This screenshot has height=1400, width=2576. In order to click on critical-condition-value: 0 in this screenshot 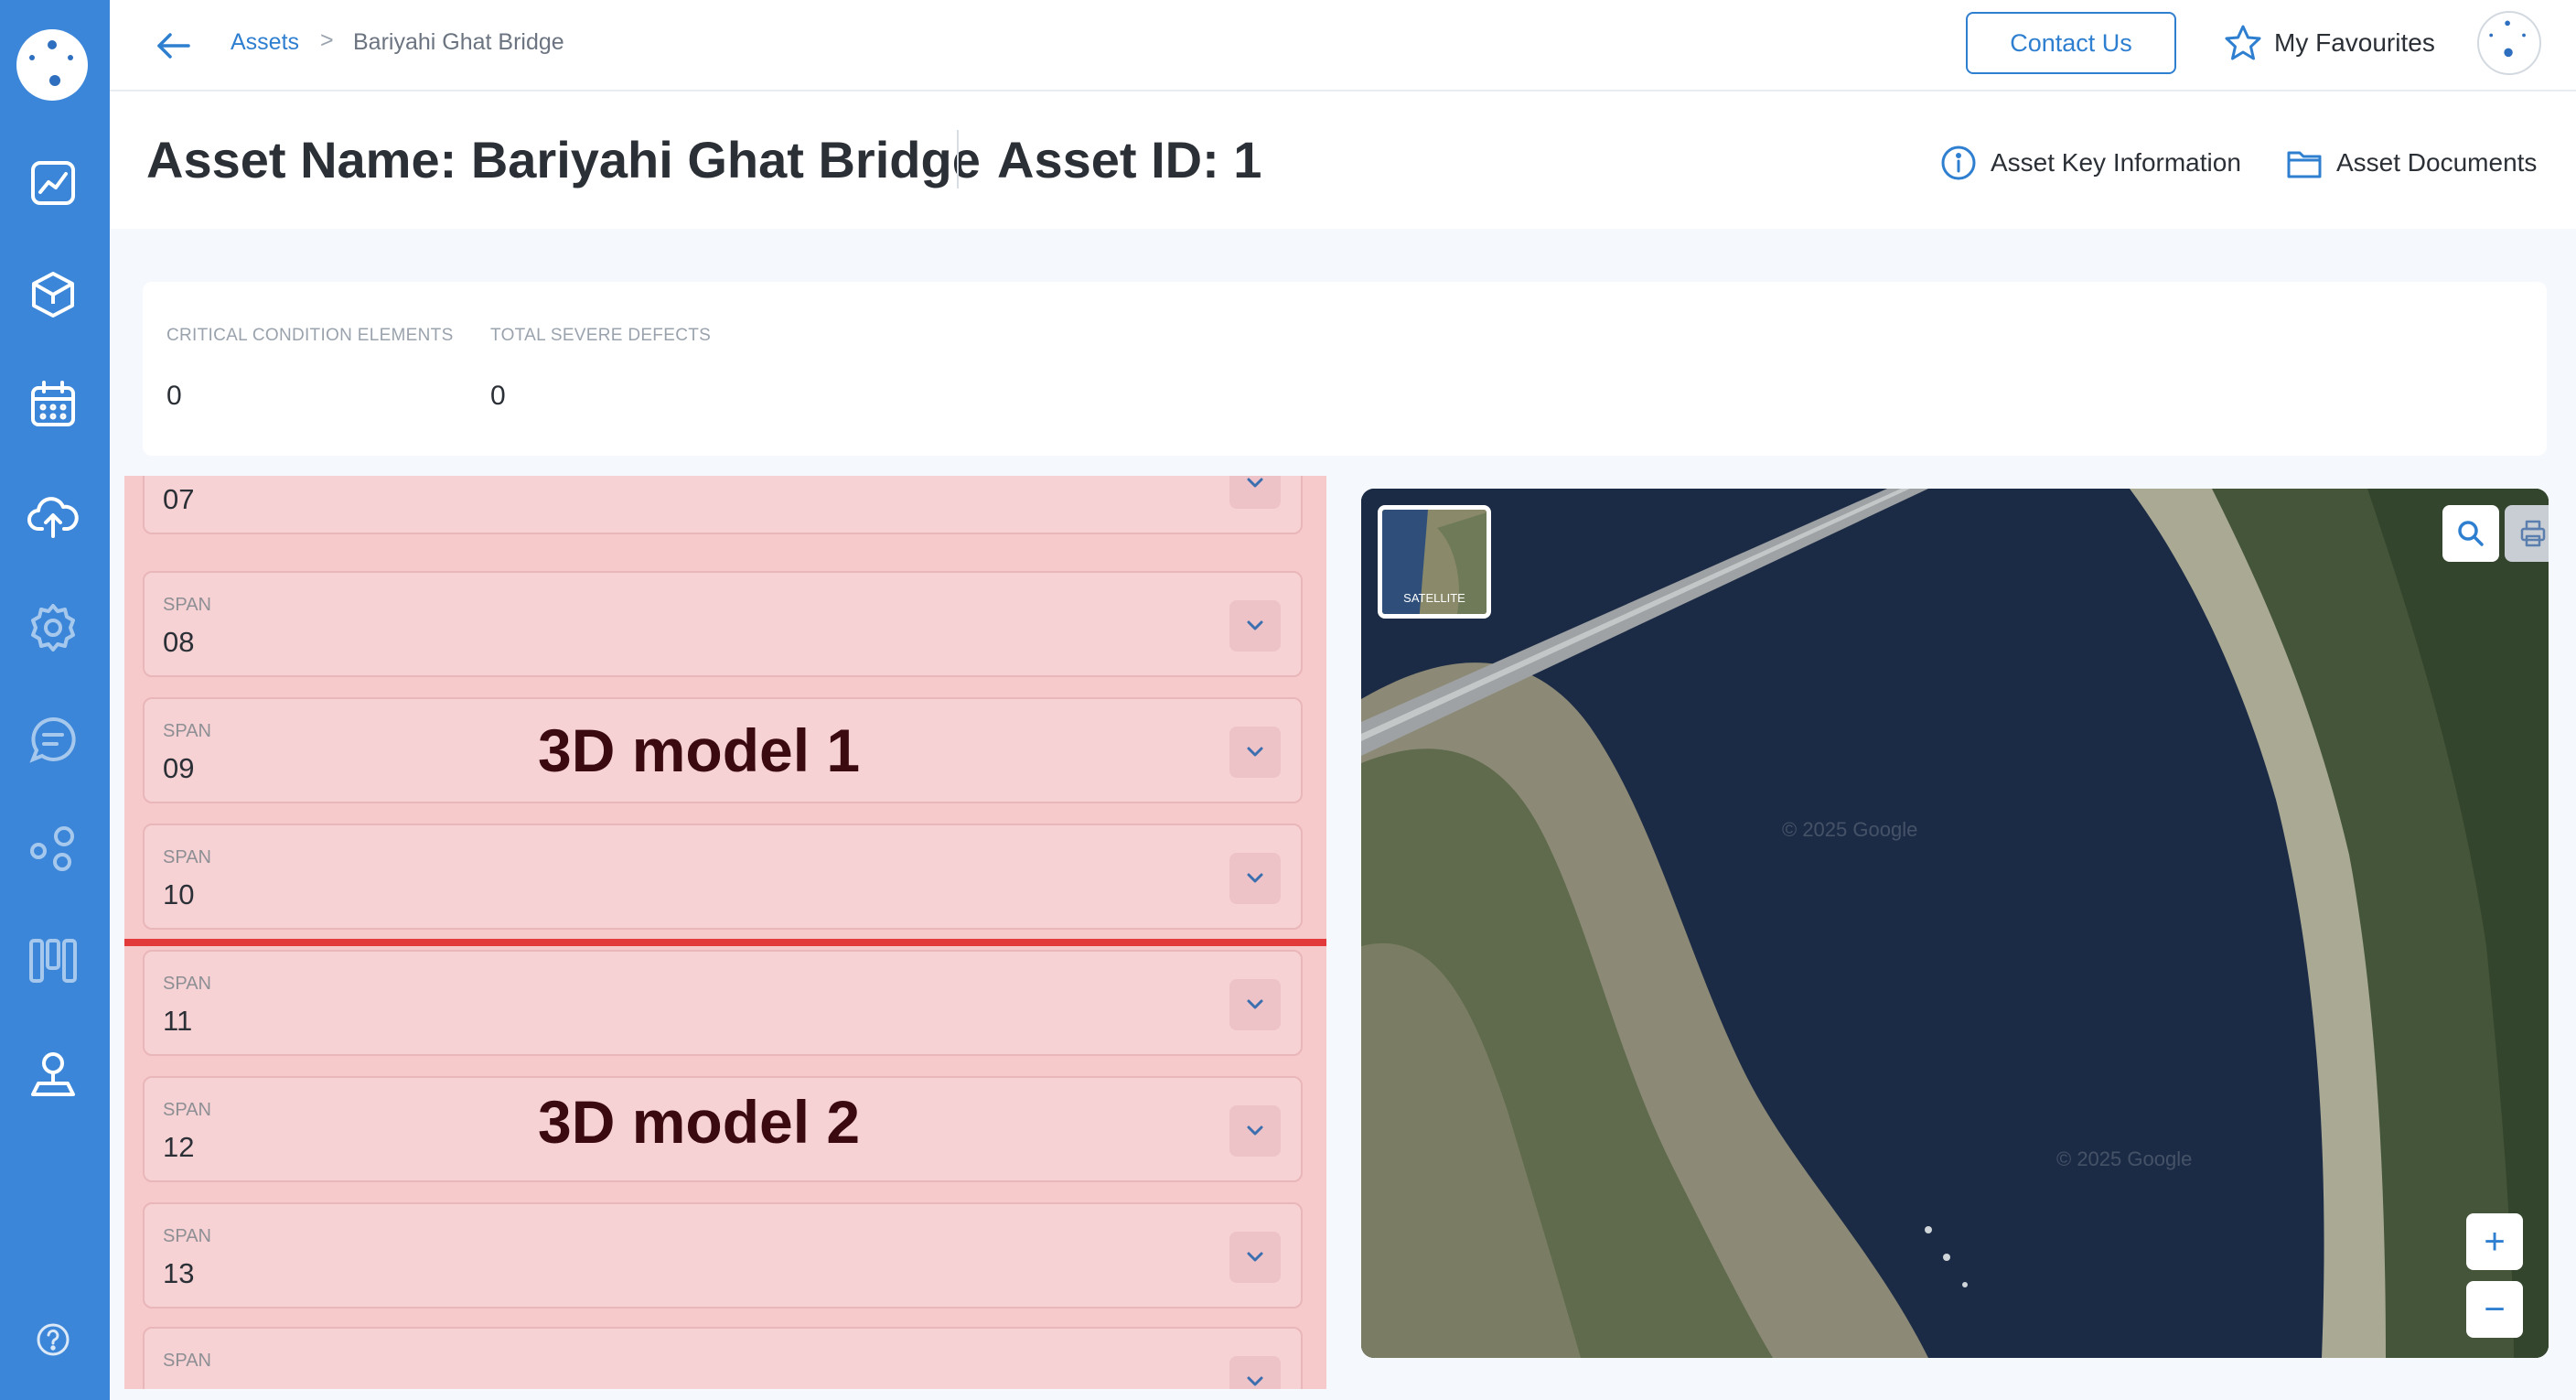, I will do `click(174, 396)`.